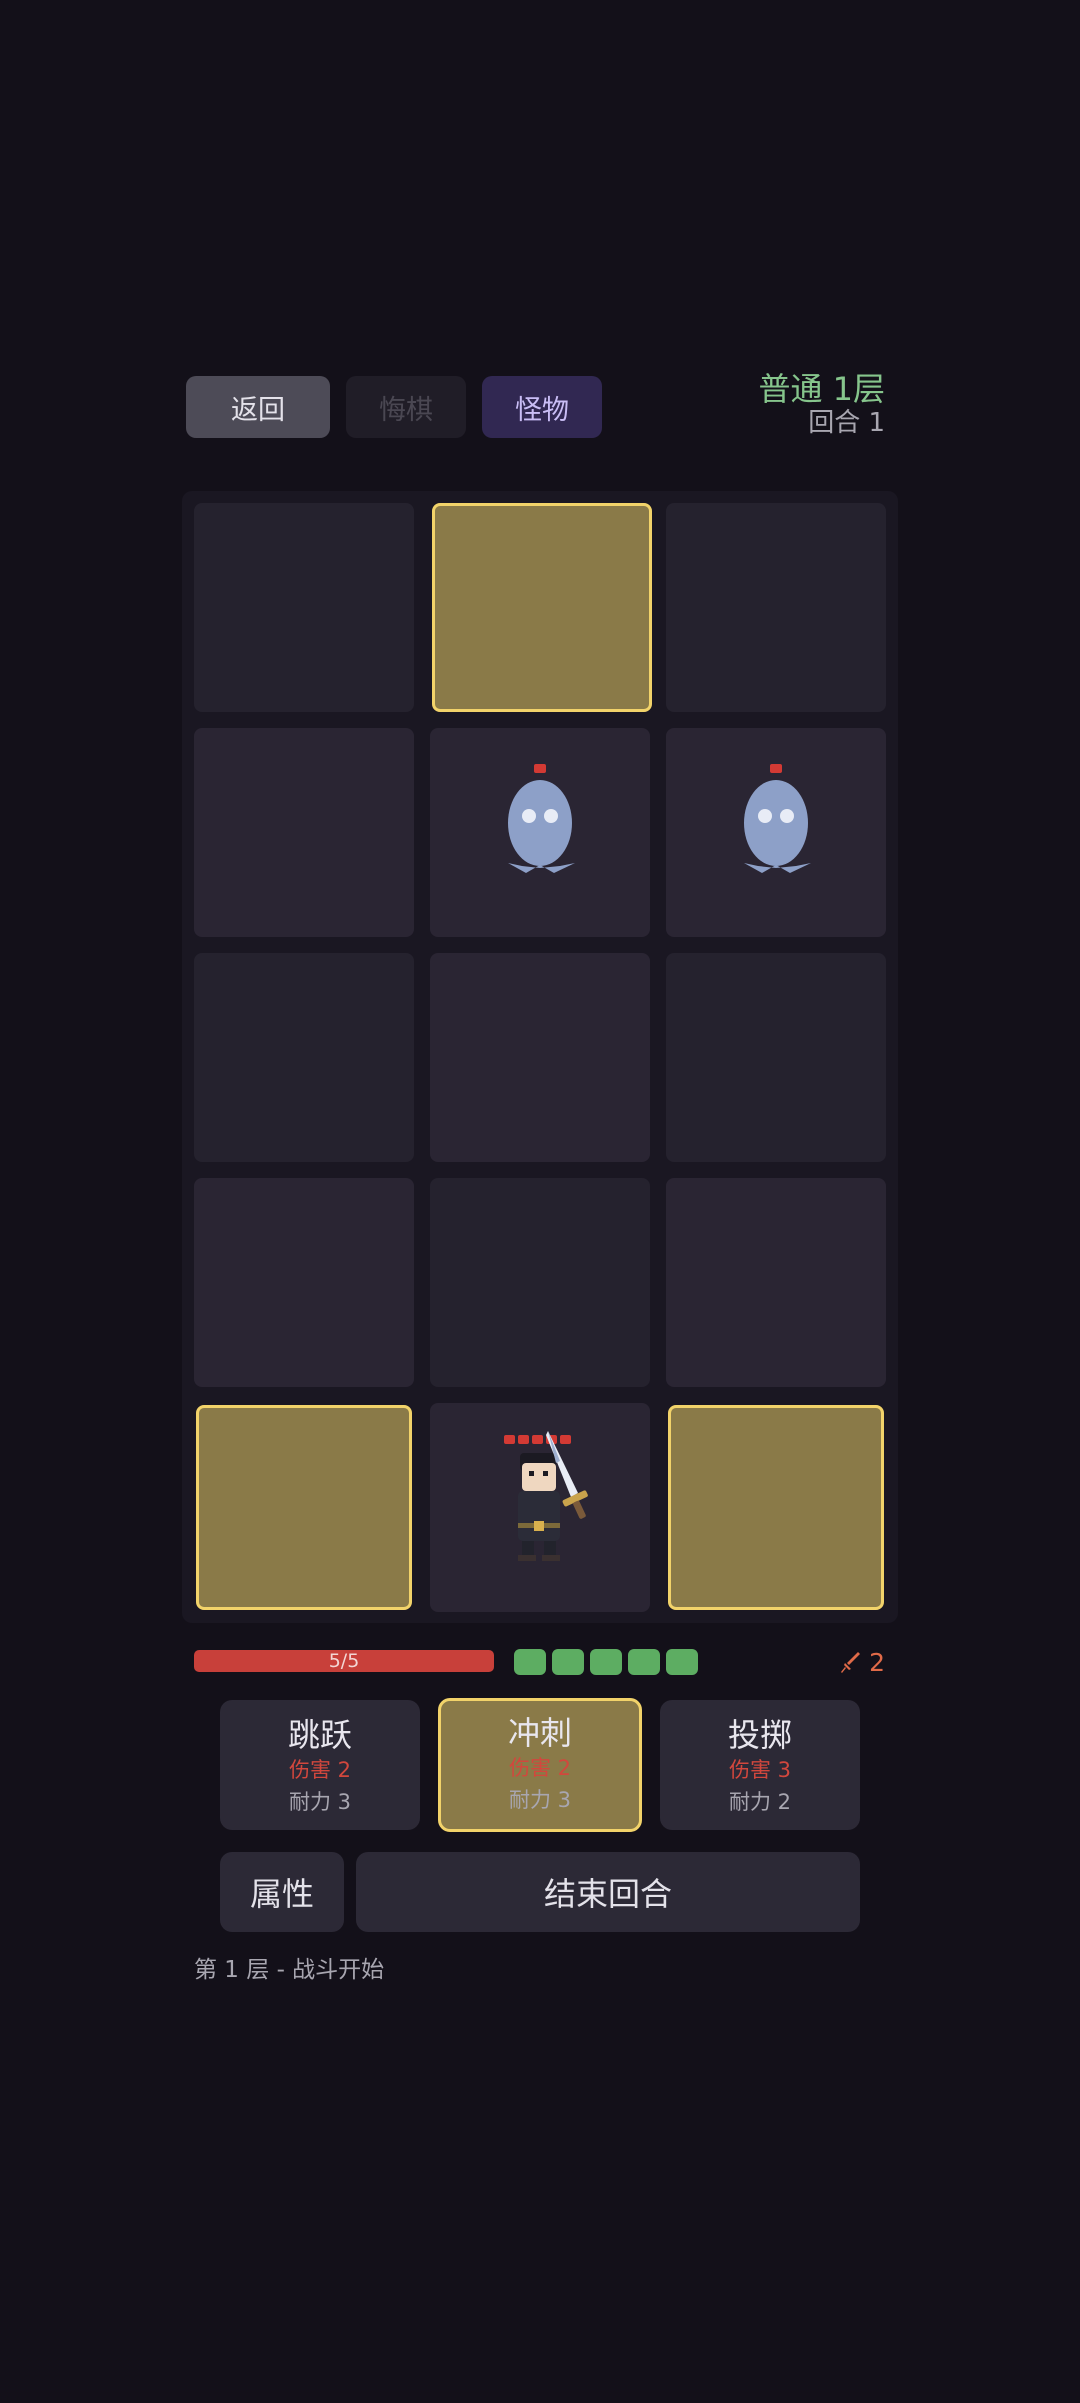  I want to click on board-cell-player, so click(540, 1507).